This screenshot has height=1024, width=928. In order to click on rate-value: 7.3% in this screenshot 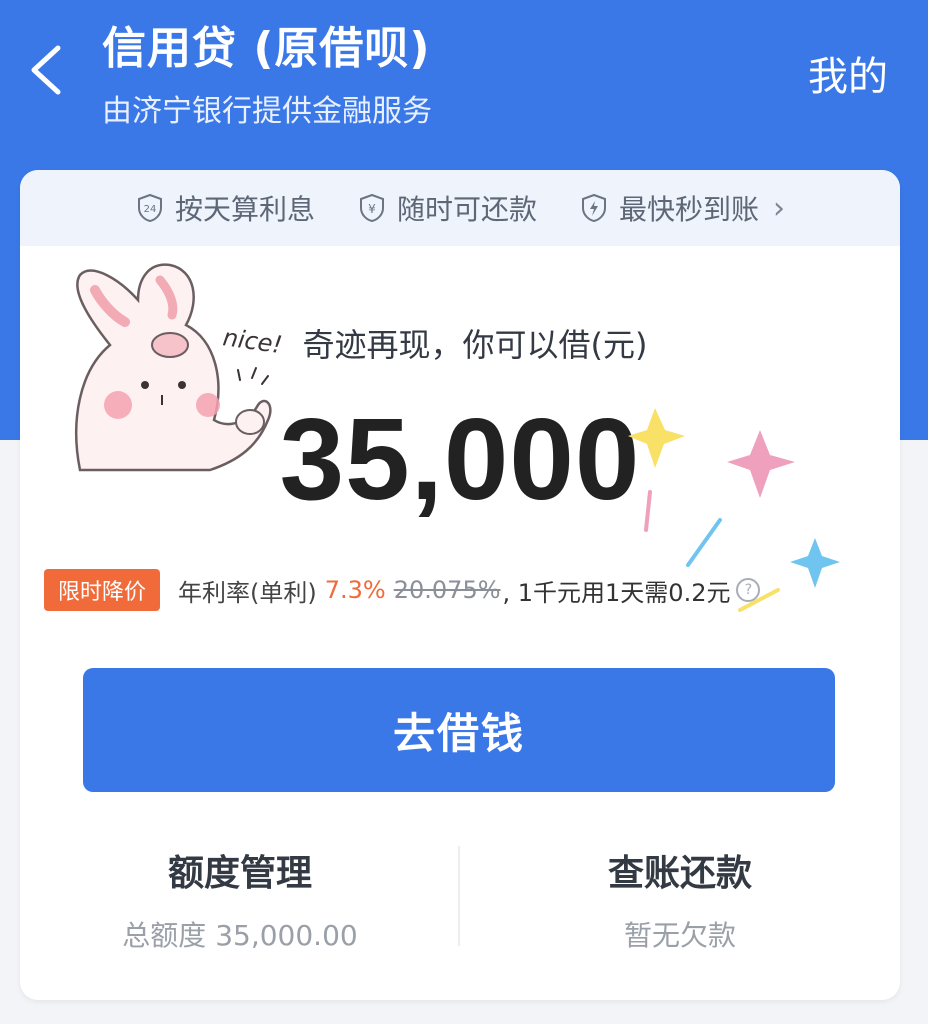, I will do `click(355, 590)`.